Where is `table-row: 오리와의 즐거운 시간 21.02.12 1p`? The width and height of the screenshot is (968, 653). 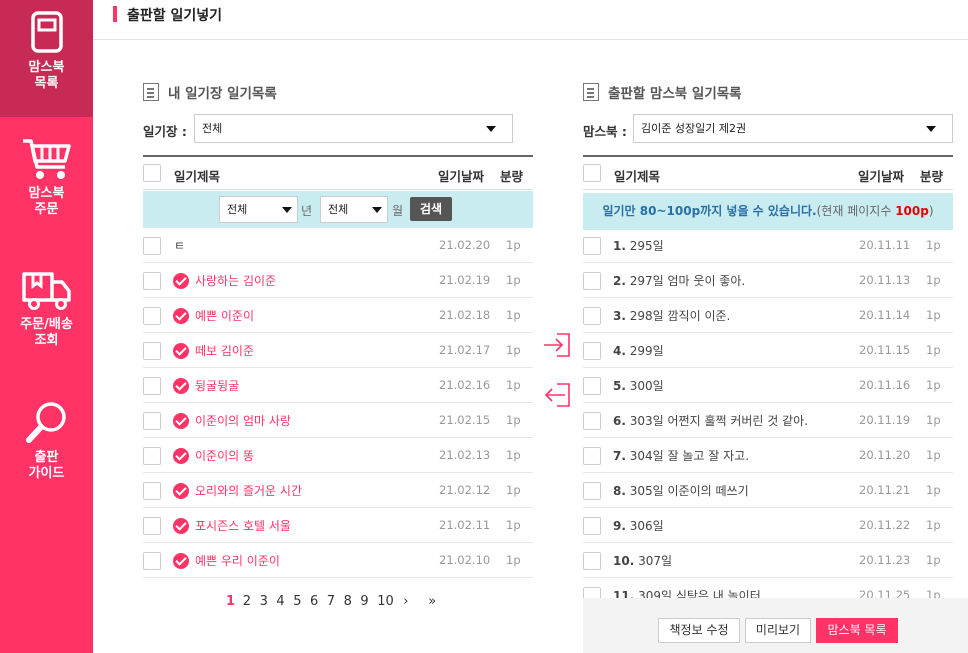
table-row: 오리와의 즐거운 시간 21.02.12 1p is located at coordinates (338, 490).